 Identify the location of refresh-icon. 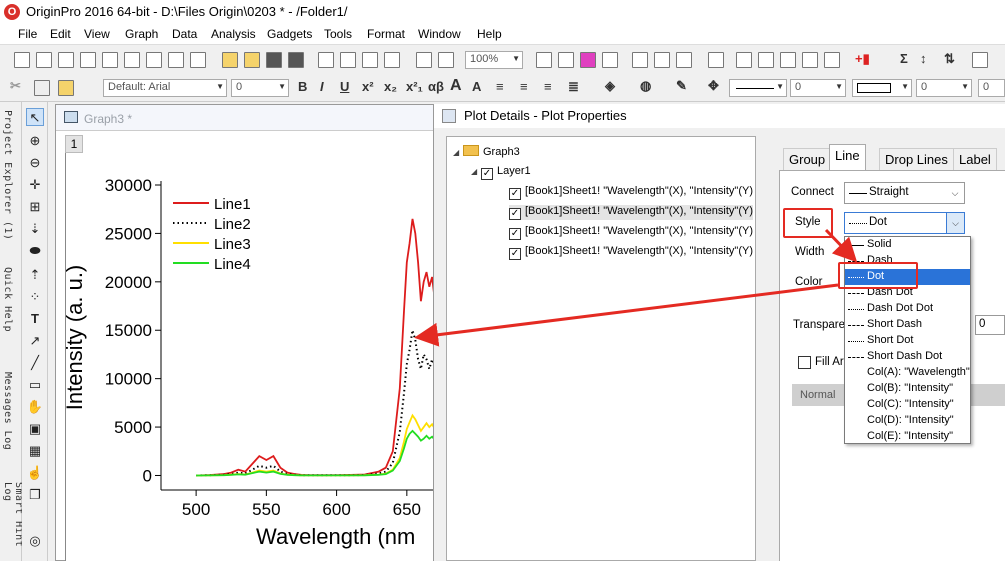
(566, 60).